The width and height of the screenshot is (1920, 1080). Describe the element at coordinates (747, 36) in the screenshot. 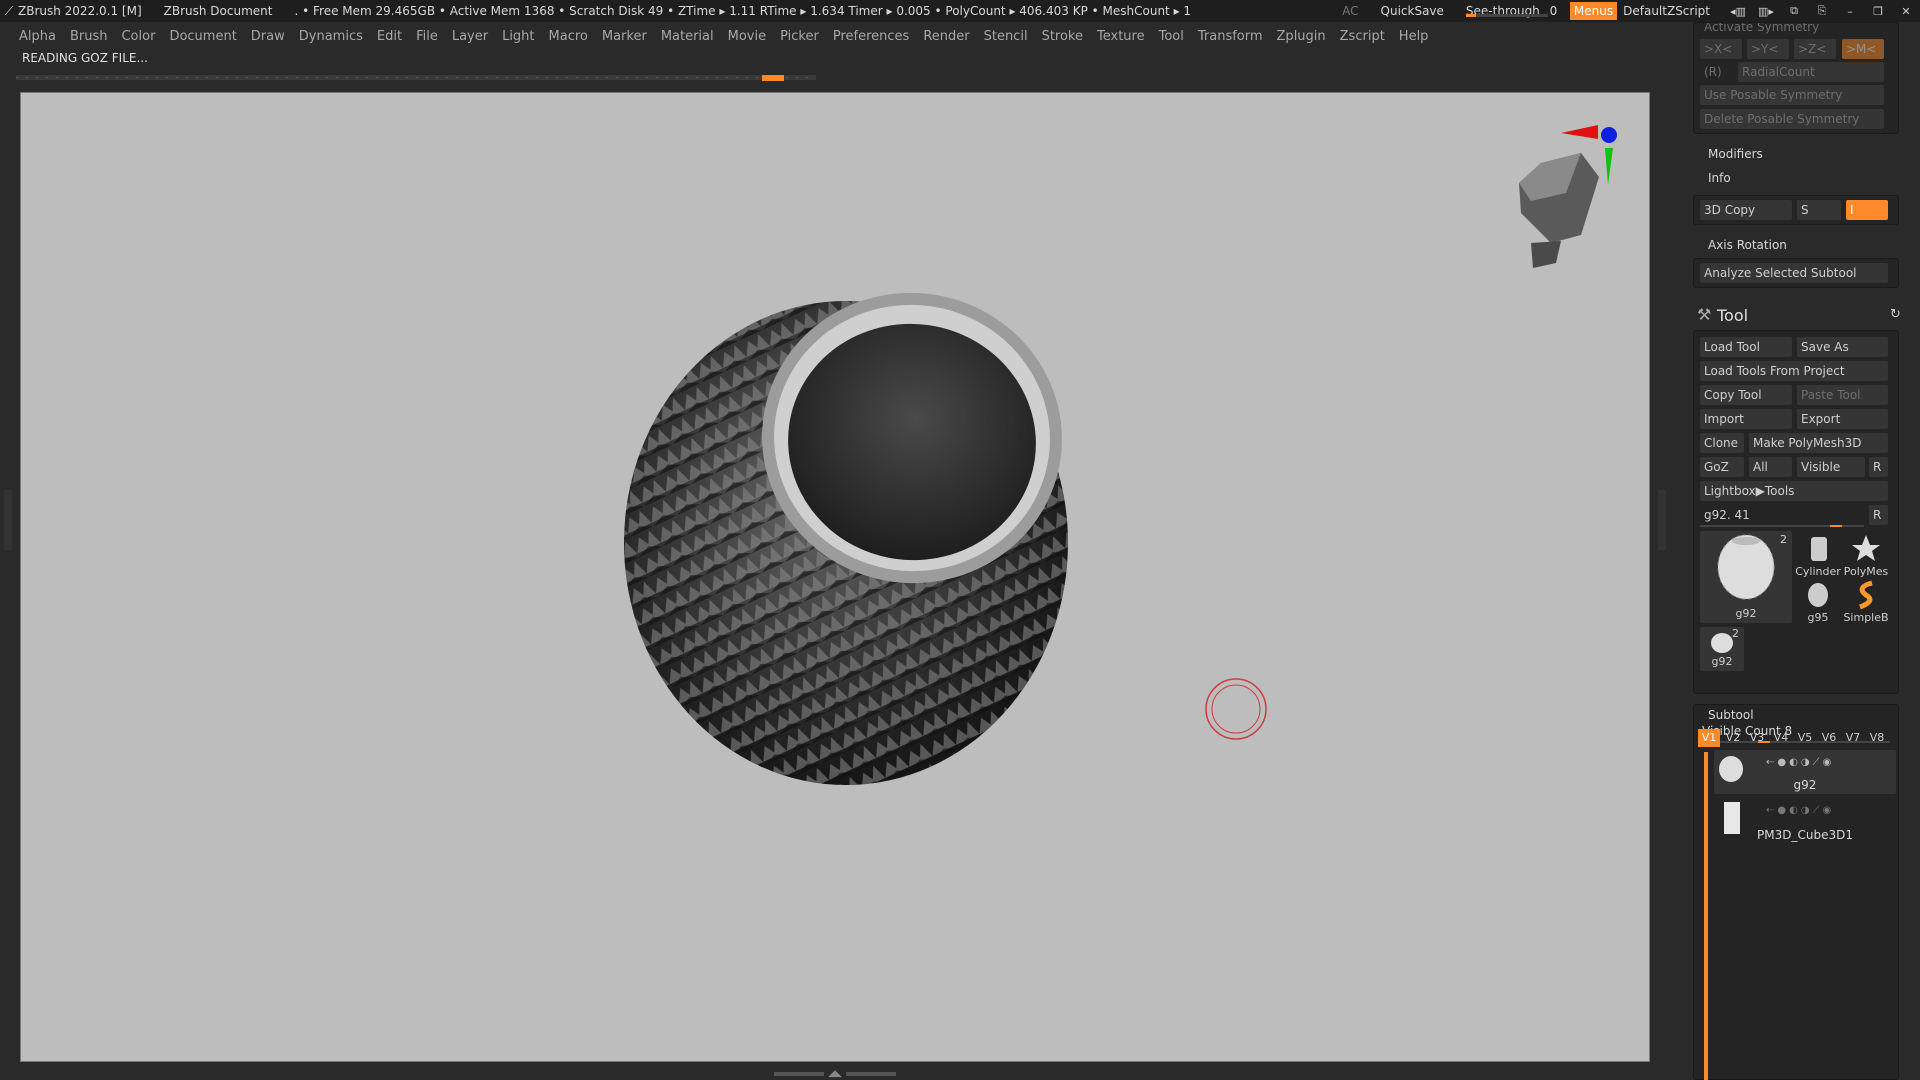

I see `menu-movie: Movie` at that location.